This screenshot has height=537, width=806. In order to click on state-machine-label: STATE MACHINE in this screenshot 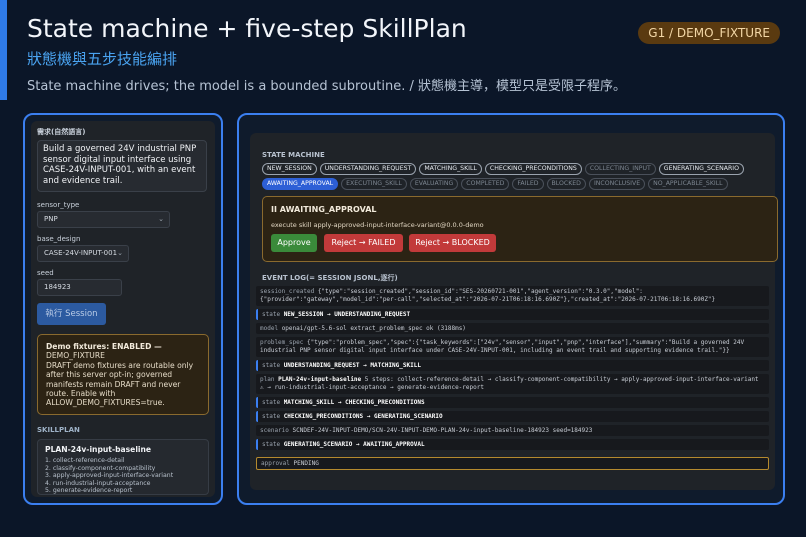, I will do `click(293, 155)`.